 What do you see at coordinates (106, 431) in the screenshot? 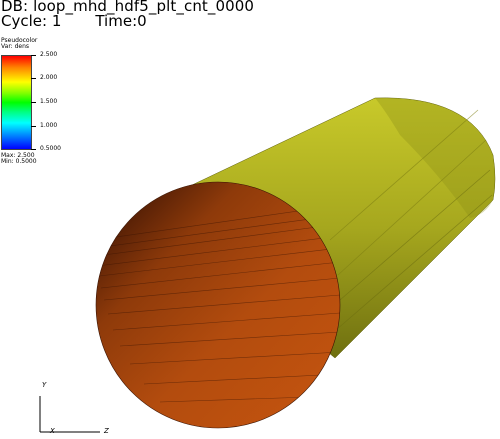
I see `axis-z-label: Z` at bounding box center [106, 431].